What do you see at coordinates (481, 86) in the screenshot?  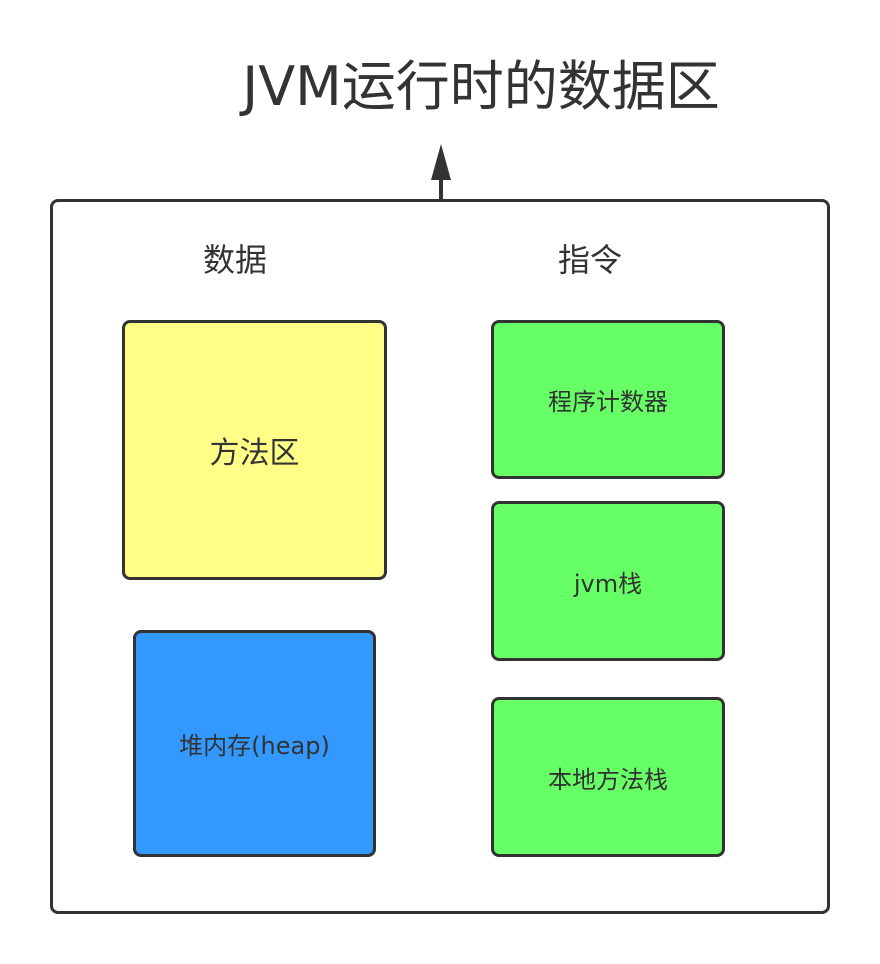 I see `diagram-title: JVM运行时的数据区` at bounding box center [481, 86].